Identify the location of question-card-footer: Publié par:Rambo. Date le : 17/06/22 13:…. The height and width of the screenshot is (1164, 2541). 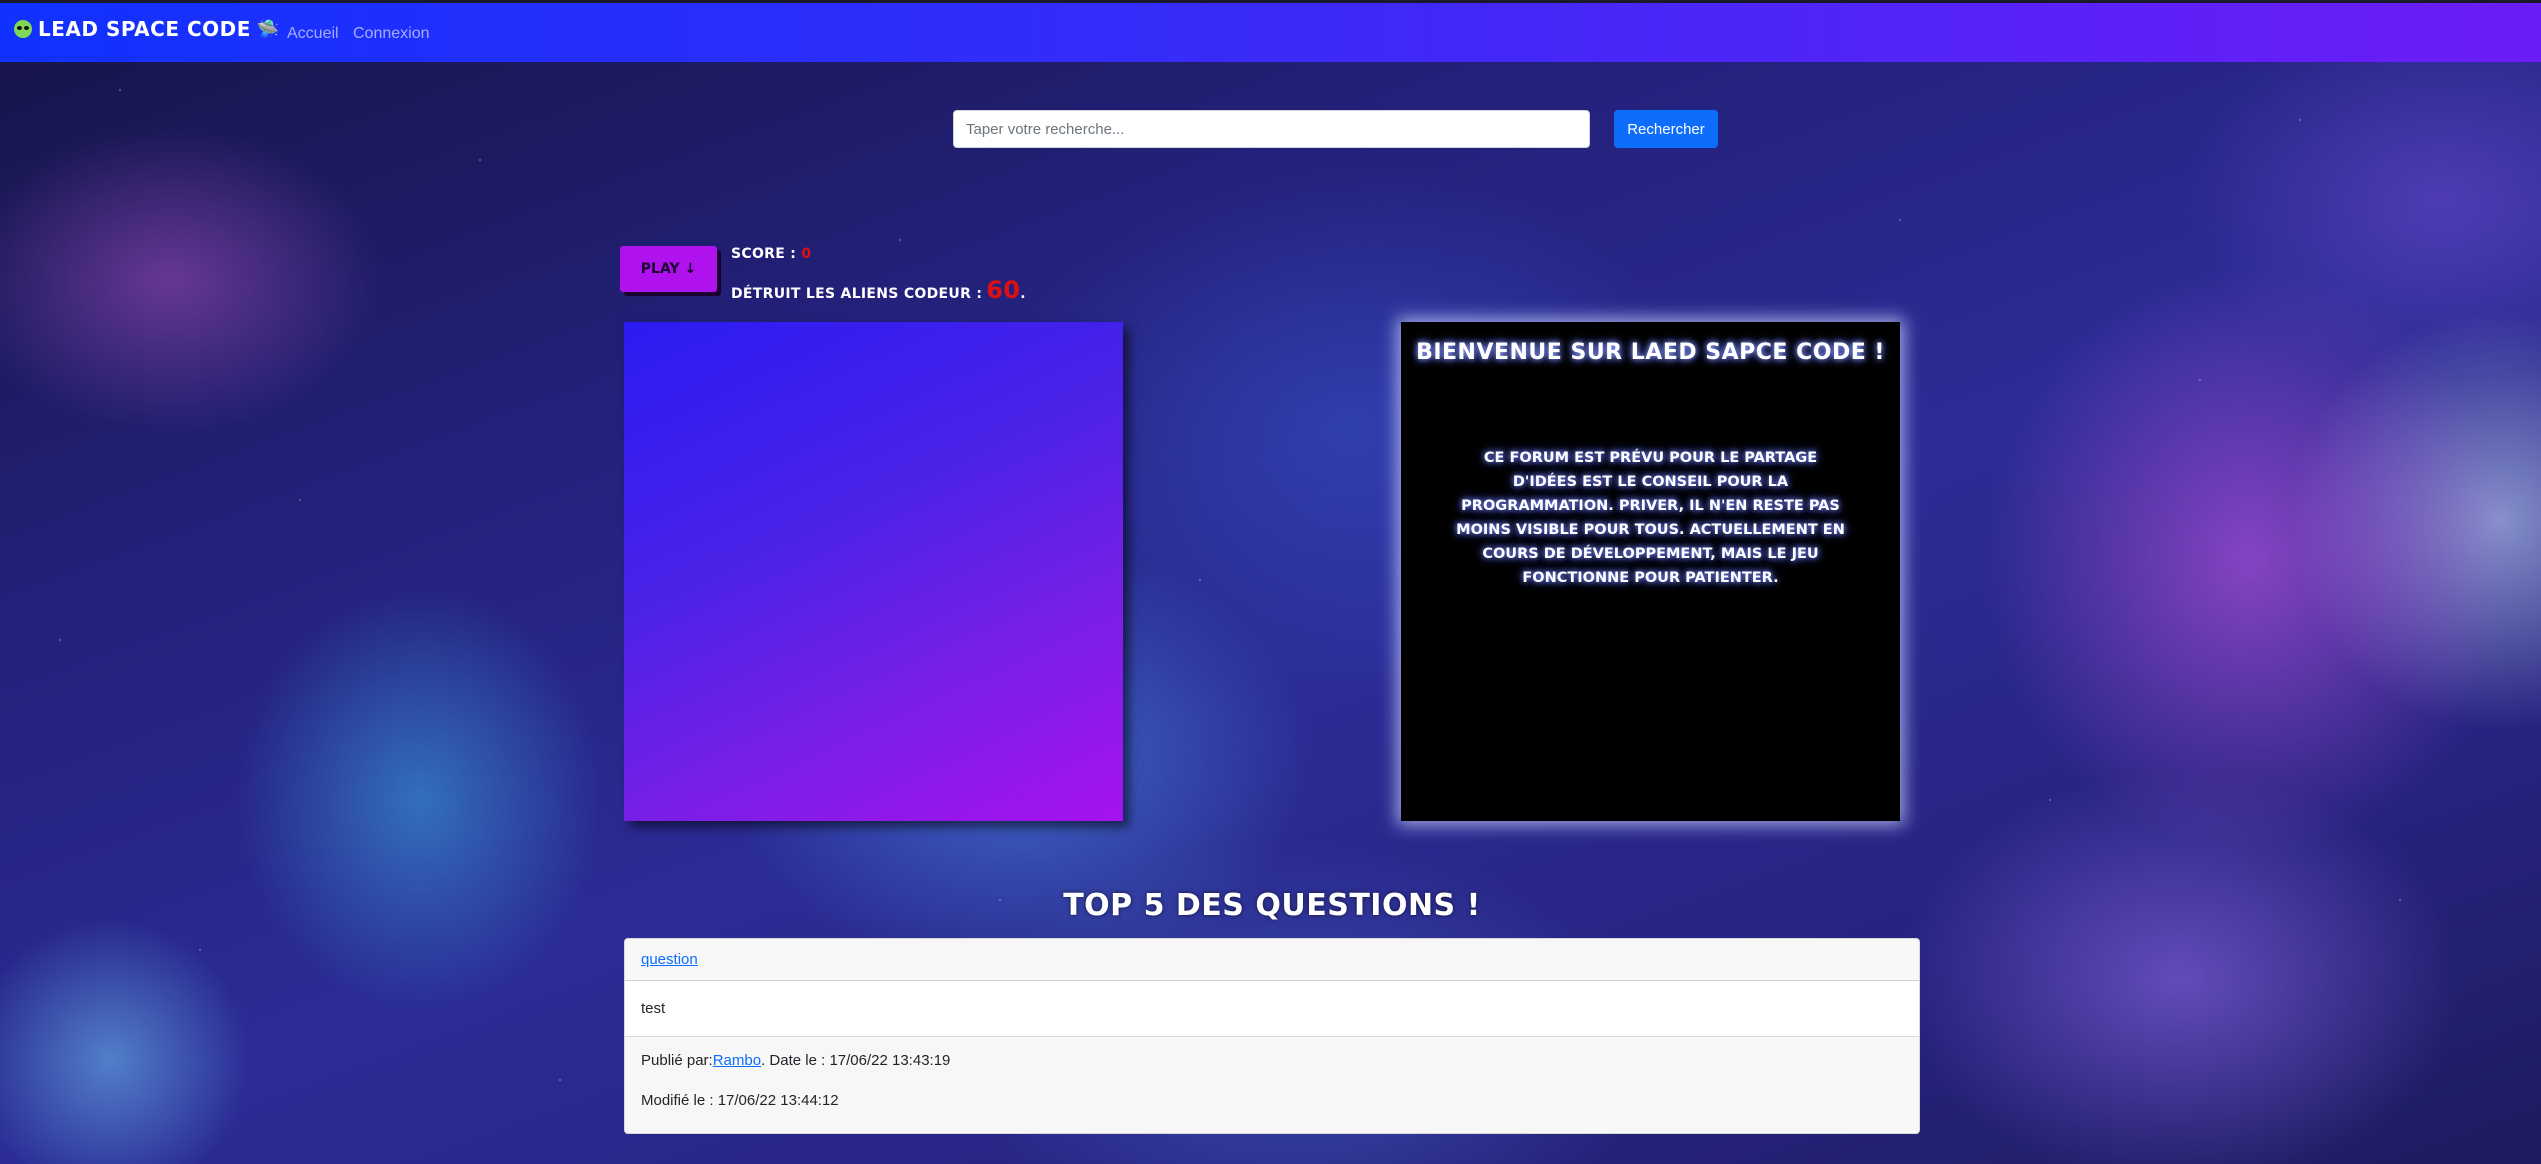
(1272, 1085).